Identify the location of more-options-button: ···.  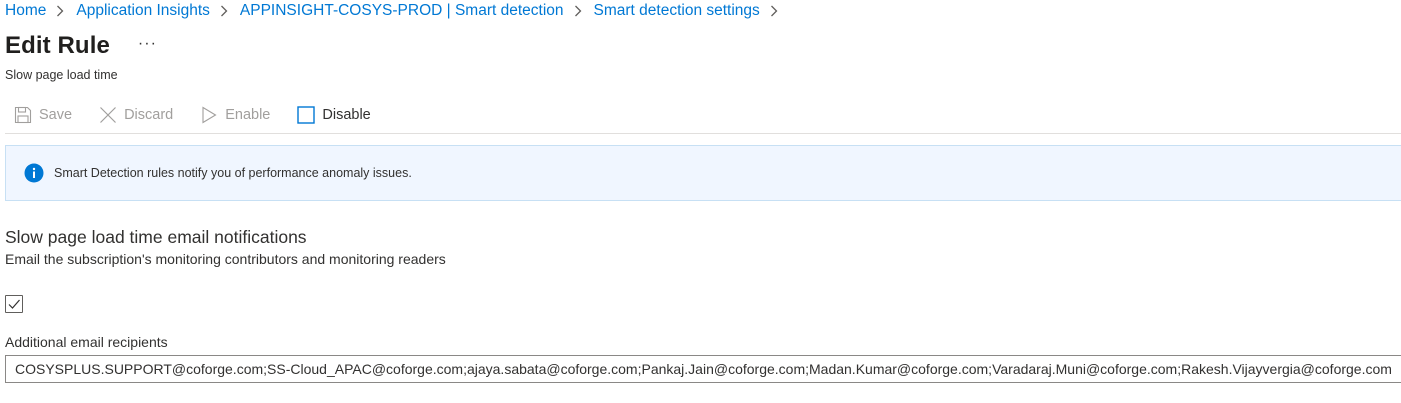
(147, 46).